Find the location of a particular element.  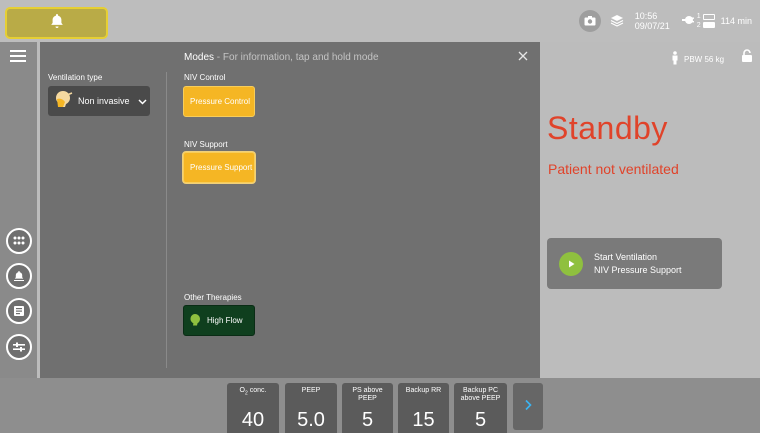

battery-1-icon is located at coordinates (708, 17).